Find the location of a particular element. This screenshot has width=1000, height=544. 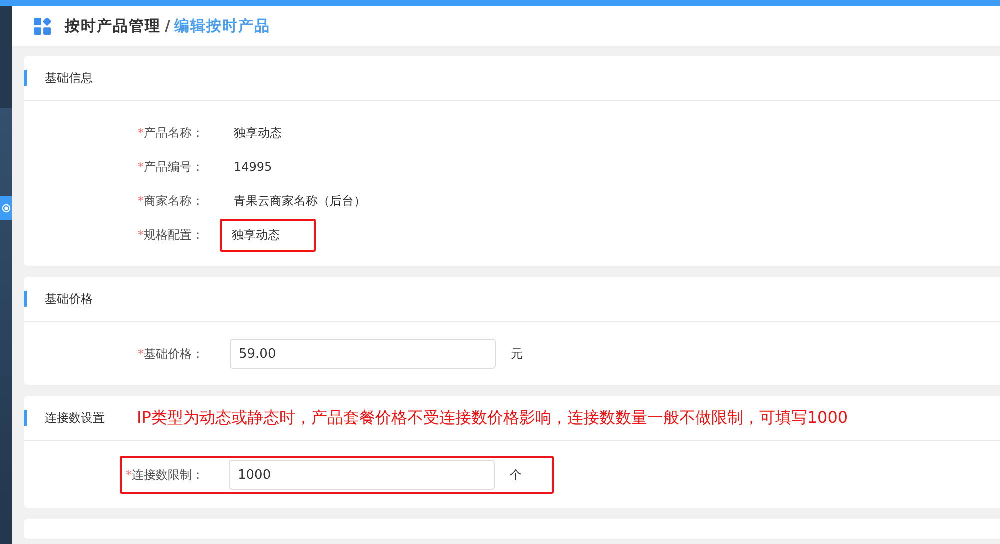

section-title: 基础信息 is located at coordinates (69, 78).